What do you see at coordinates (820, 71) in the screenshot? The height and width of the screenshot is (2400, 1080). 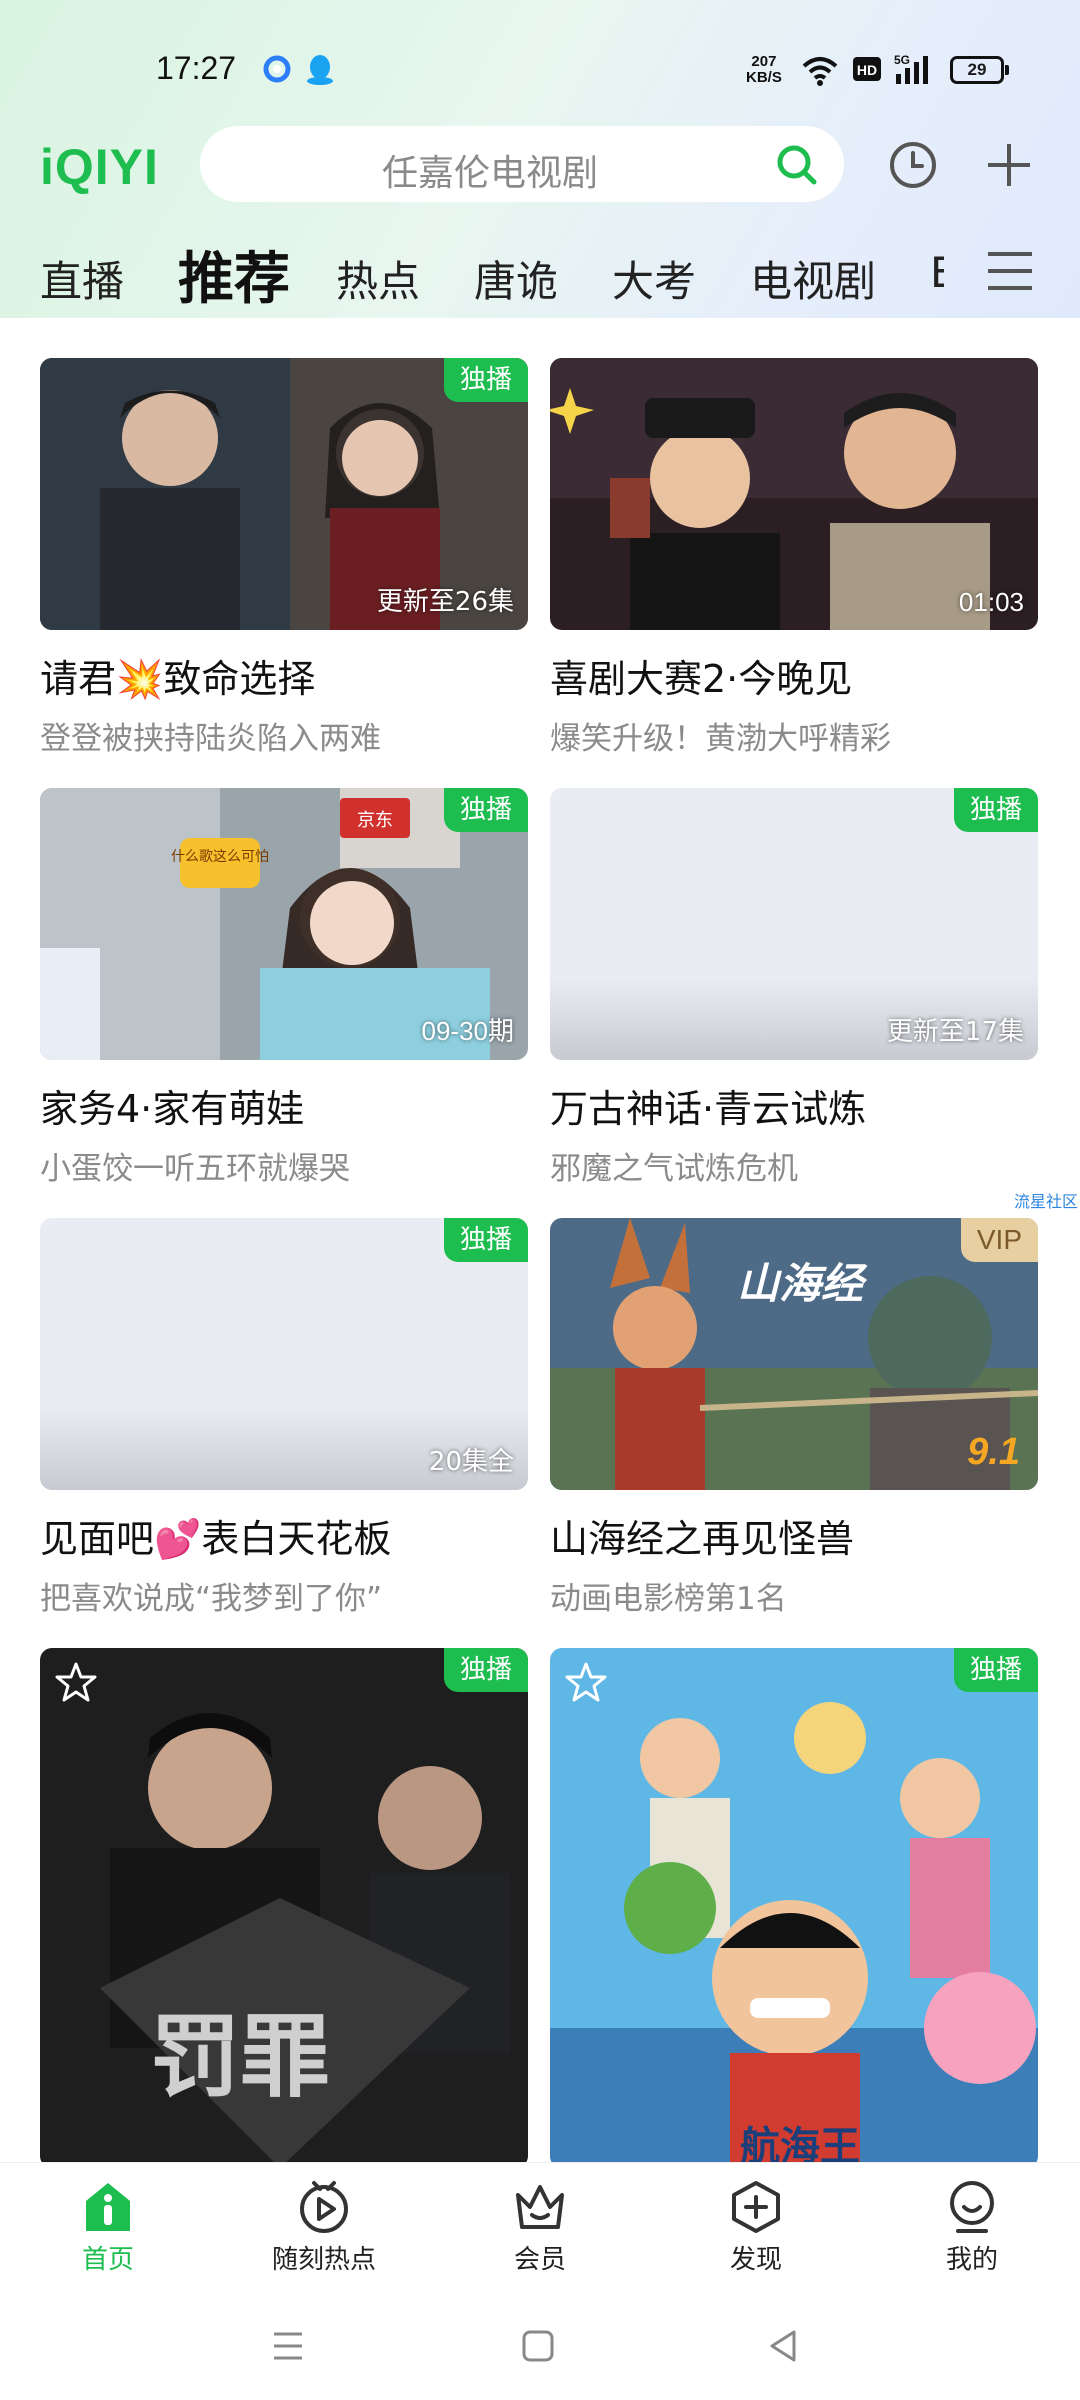 I see `wifi-icon` at bounding box center [820, 71].